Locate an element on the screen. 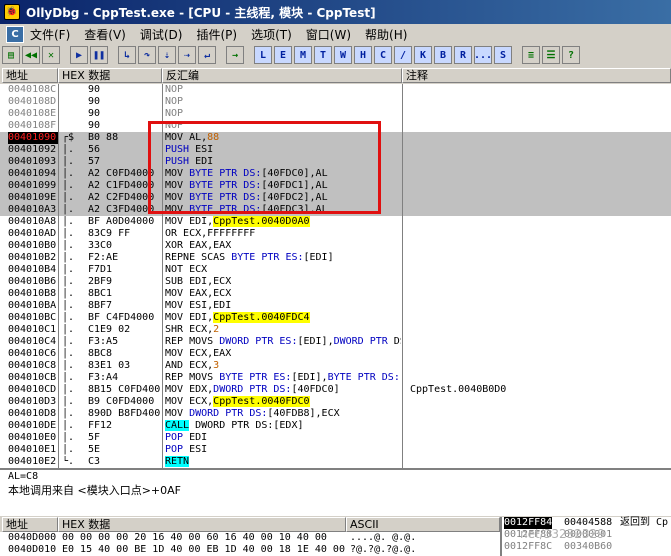 The height and width of the screenshot is (556, 671). references-window-button: R is located at coordinates (463, 55).